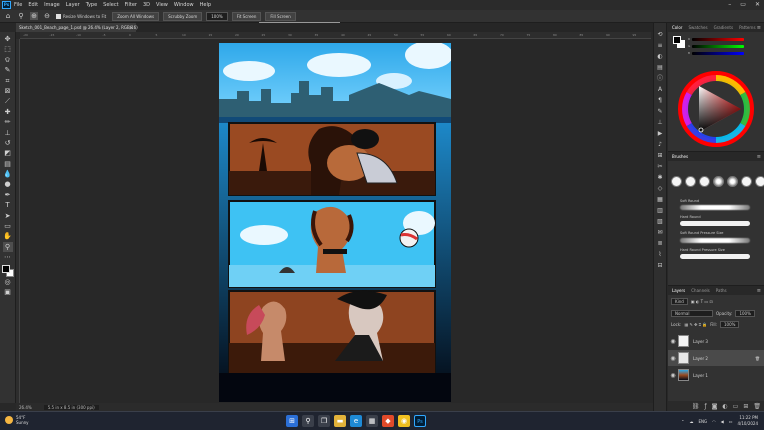 The width and height of the screenshot is (764, 430). What do you see at coordinates (700, 358) in the screenshot?
I see `layer-name: Layer 2` at bounding box center [700, 358].